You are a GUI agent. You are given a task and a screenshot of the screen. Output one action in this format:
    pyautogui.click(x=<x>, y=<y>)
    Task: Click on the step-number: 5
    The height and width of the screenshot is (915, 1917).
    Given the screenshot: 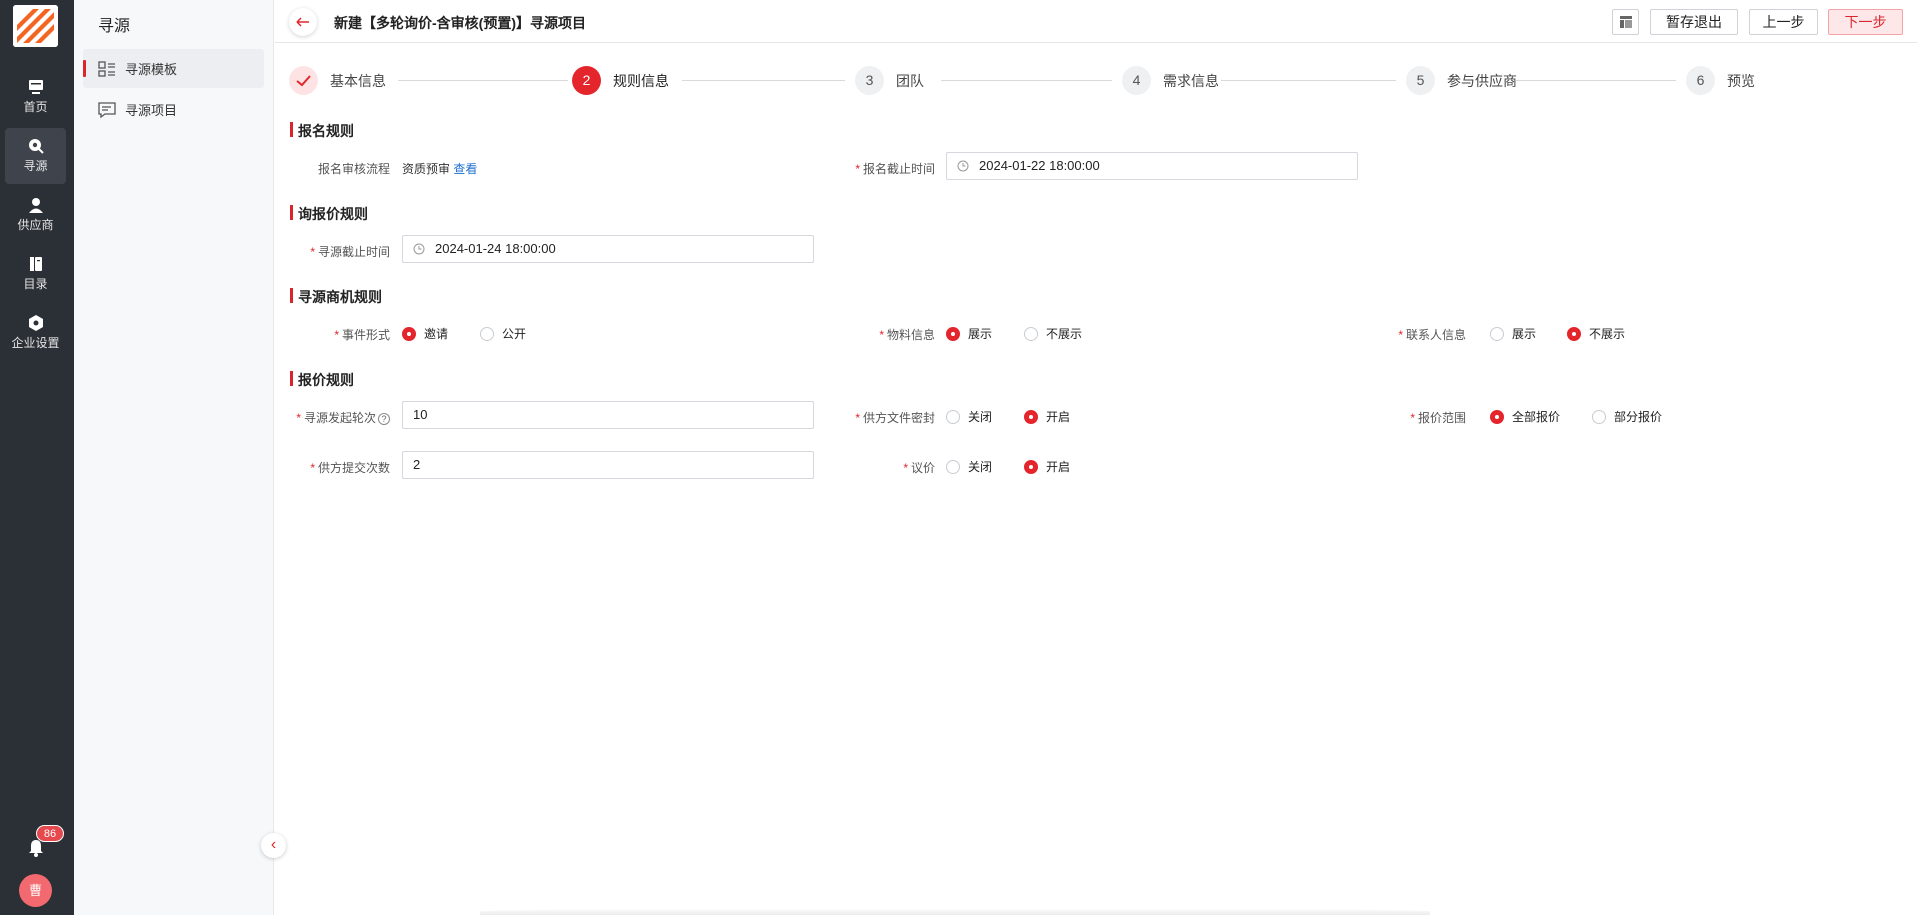 What is the action you would take?
    pyautogui.click(x=1420, y=80)
    